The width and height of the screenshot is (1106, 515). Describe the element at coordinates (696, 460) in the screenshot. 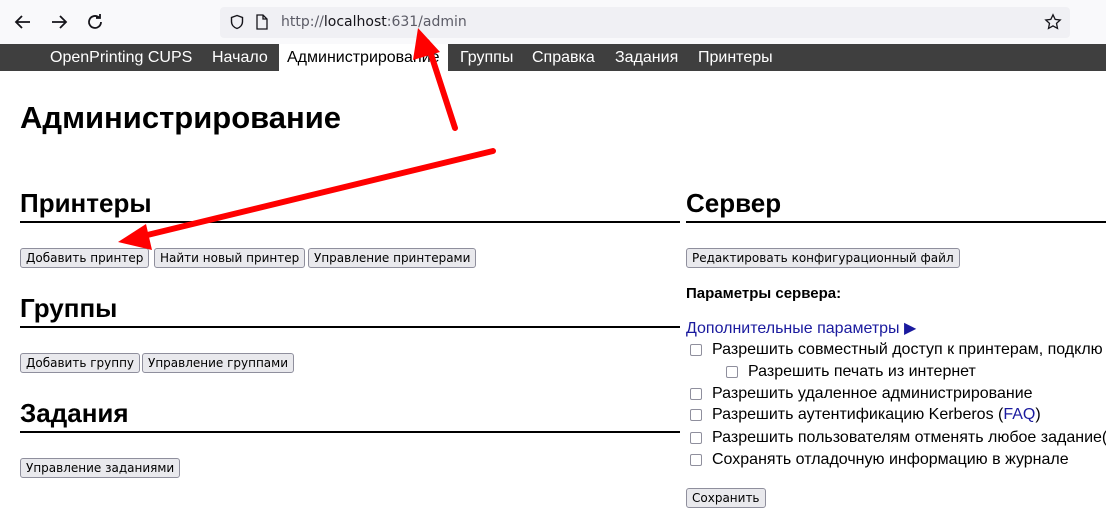

I see `save-debug-info-checkbox` at that location.